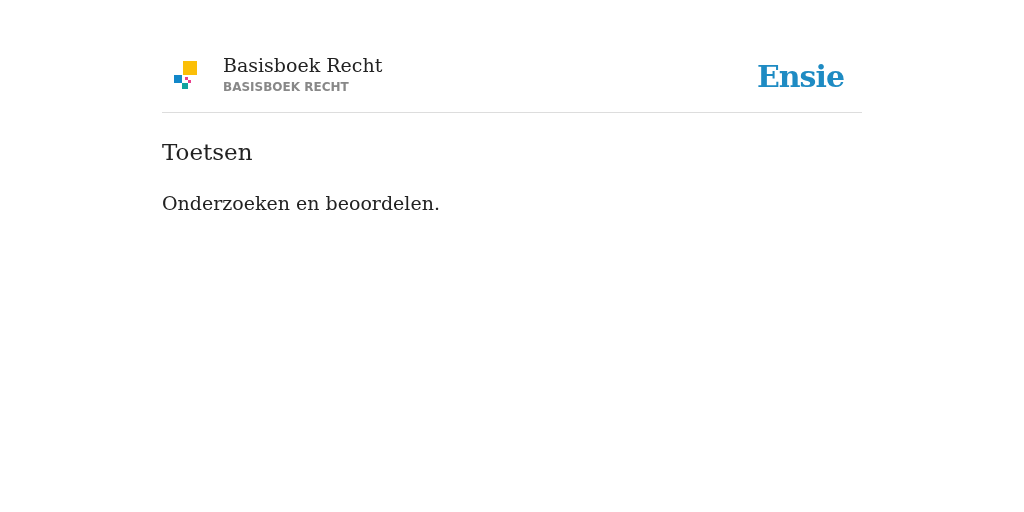 The height and width of the screenshot is (512, 1024). What do you see at coordinates (800, 76) in the screenshot?
I see `brand-logo: Ensie` at bounding box center [800, 76].